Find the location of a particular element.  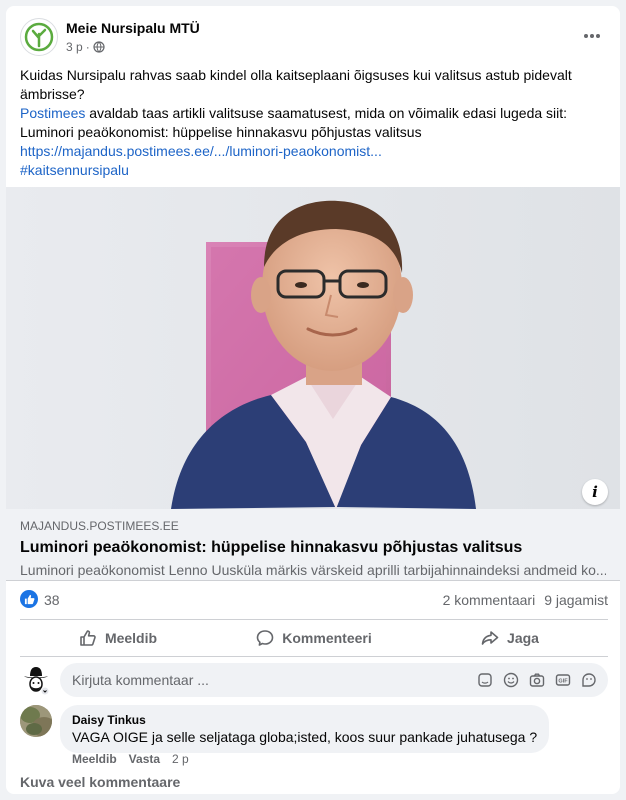

camera-icon is located at coordinates (537, 680).